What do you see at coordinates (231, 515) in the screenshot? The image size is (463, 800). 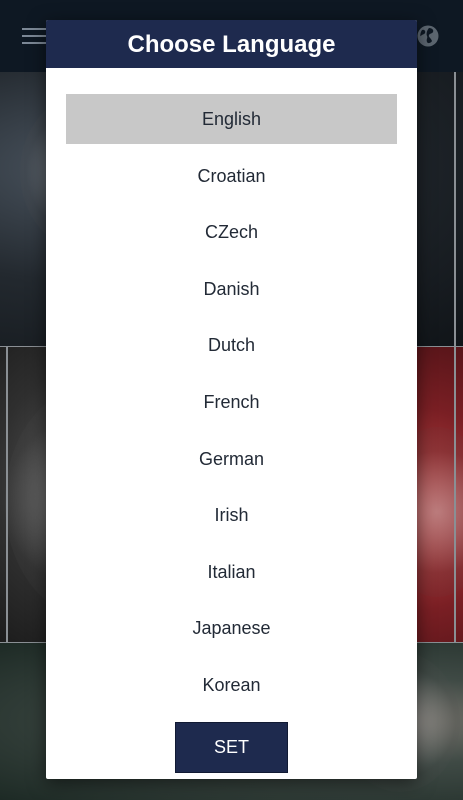 I see `language-option-irish: Irish` at bounding box center [231, 515].